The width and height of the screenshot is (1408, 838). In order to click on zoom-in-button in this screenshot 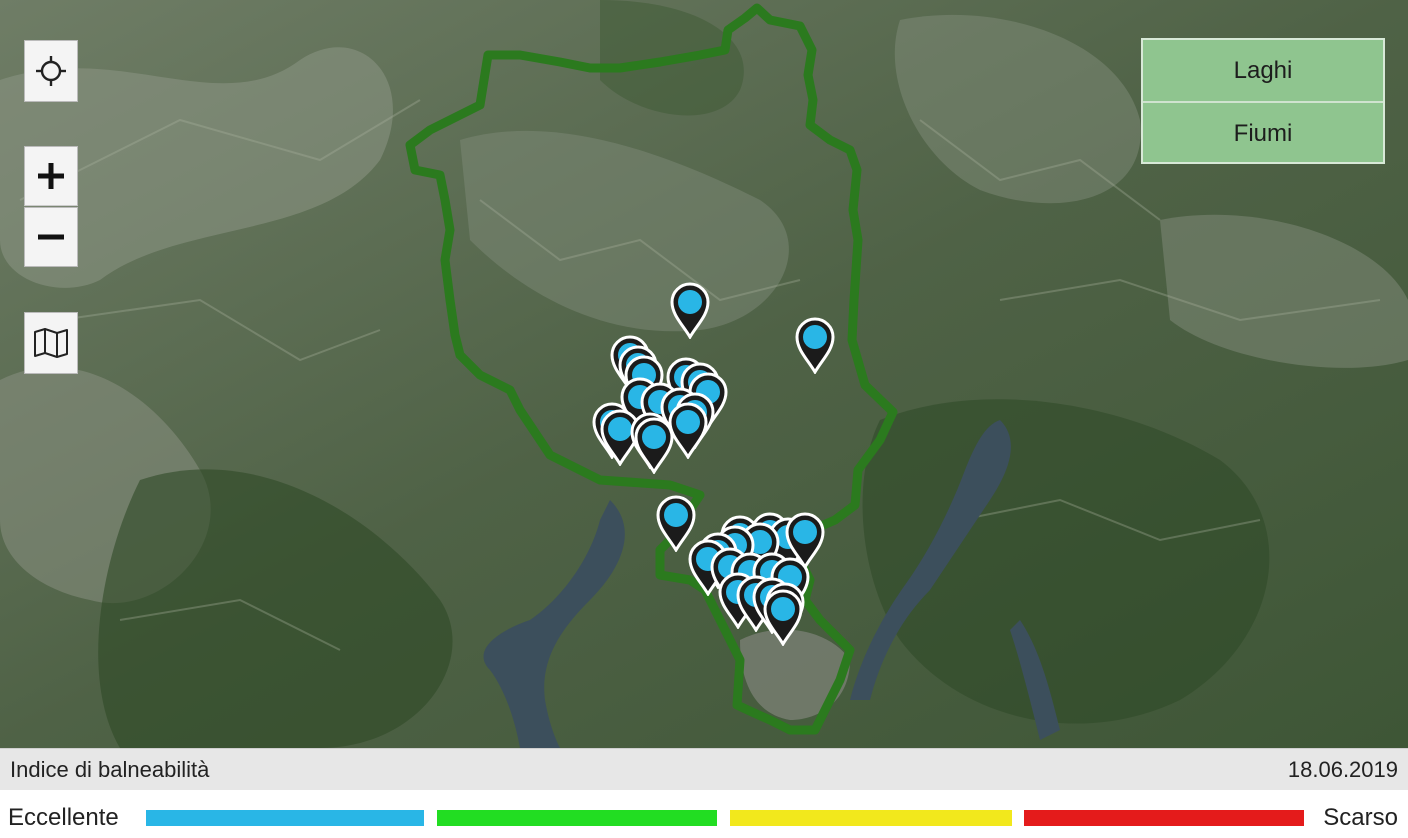, I will do `click(51, 176)`.